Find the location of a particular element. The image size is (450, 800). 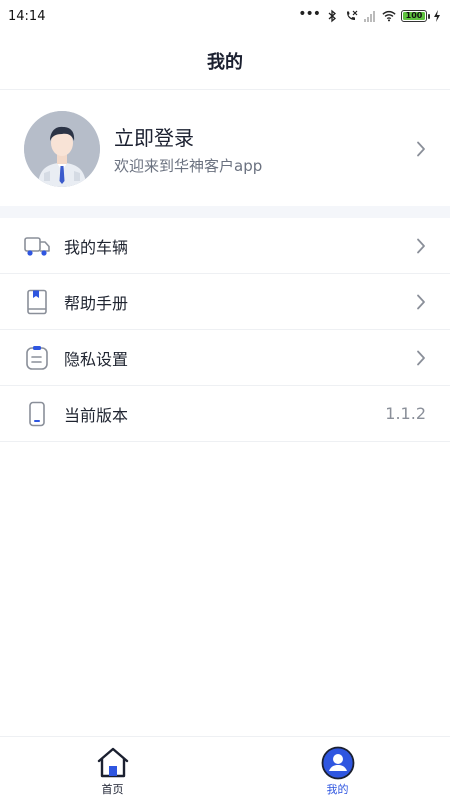

bluetooth-icon is located at coordinates (332, 16).